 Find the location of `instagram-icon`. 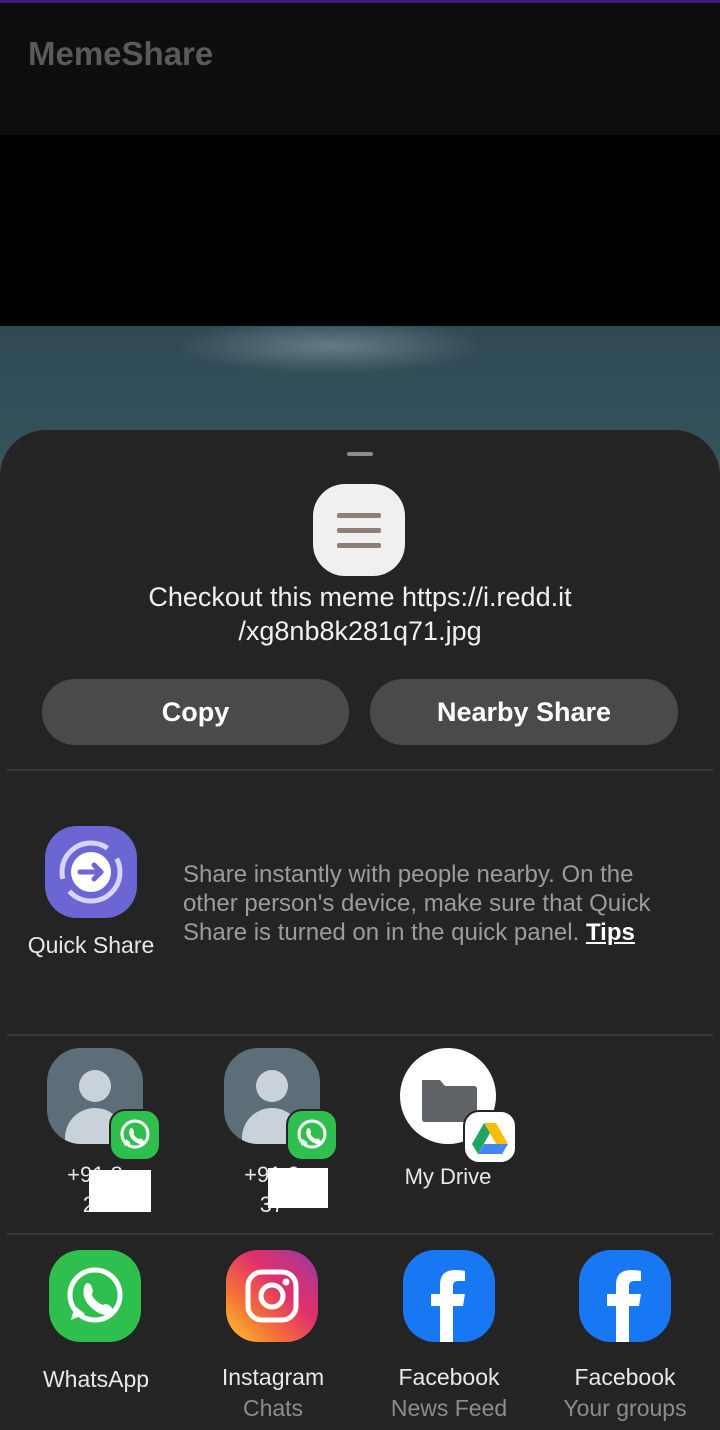

instagram-icon is located at coordinates (272, 1296).